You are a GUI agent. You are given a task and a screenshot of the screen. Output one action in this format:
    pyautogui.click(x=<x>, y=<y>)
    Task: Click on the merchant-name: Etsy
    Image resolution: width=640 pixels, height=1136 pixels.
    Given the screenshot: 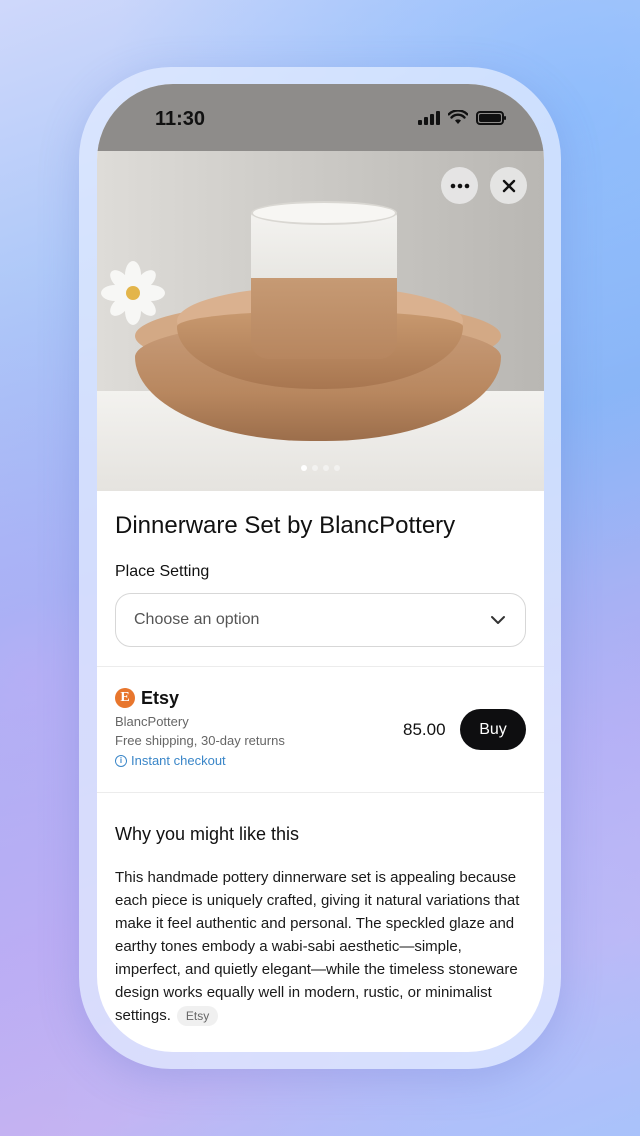 What is the action you would take?
    pyautogui.click(x=160, y=698)
    